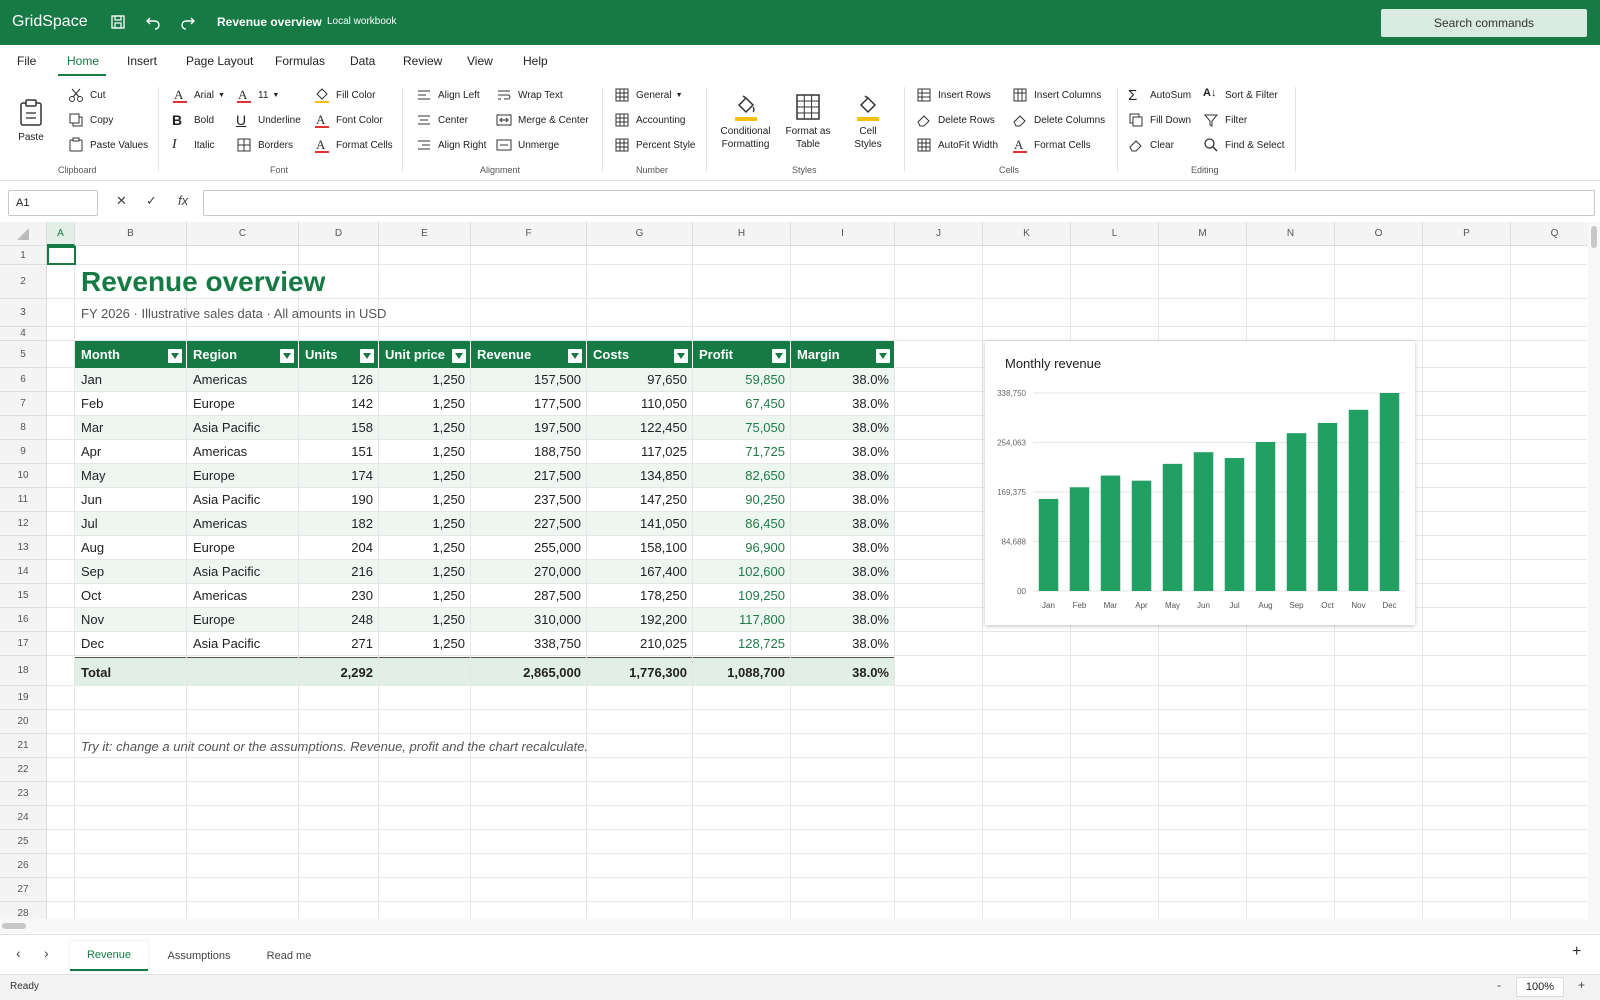  Describe the element at coordinates (422, 61) in the screenshot. I see `tab-review: Review` at that location.